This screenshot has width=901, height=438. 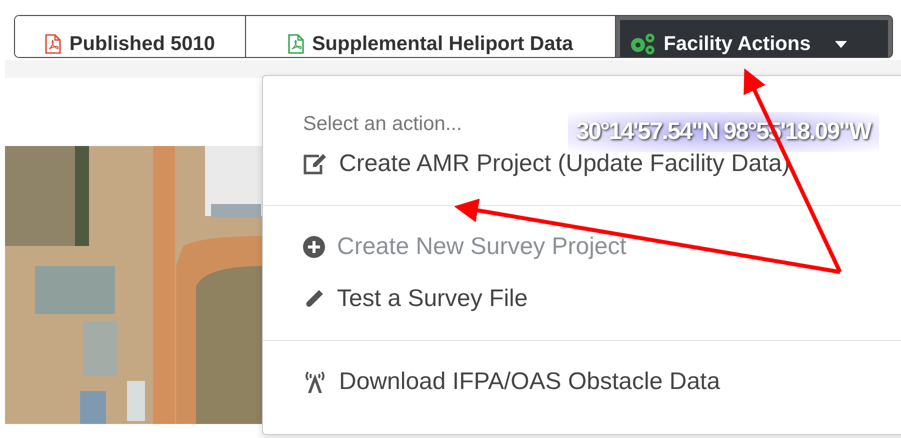 I want to click on antenna-icon, so click(x=315, y=382).